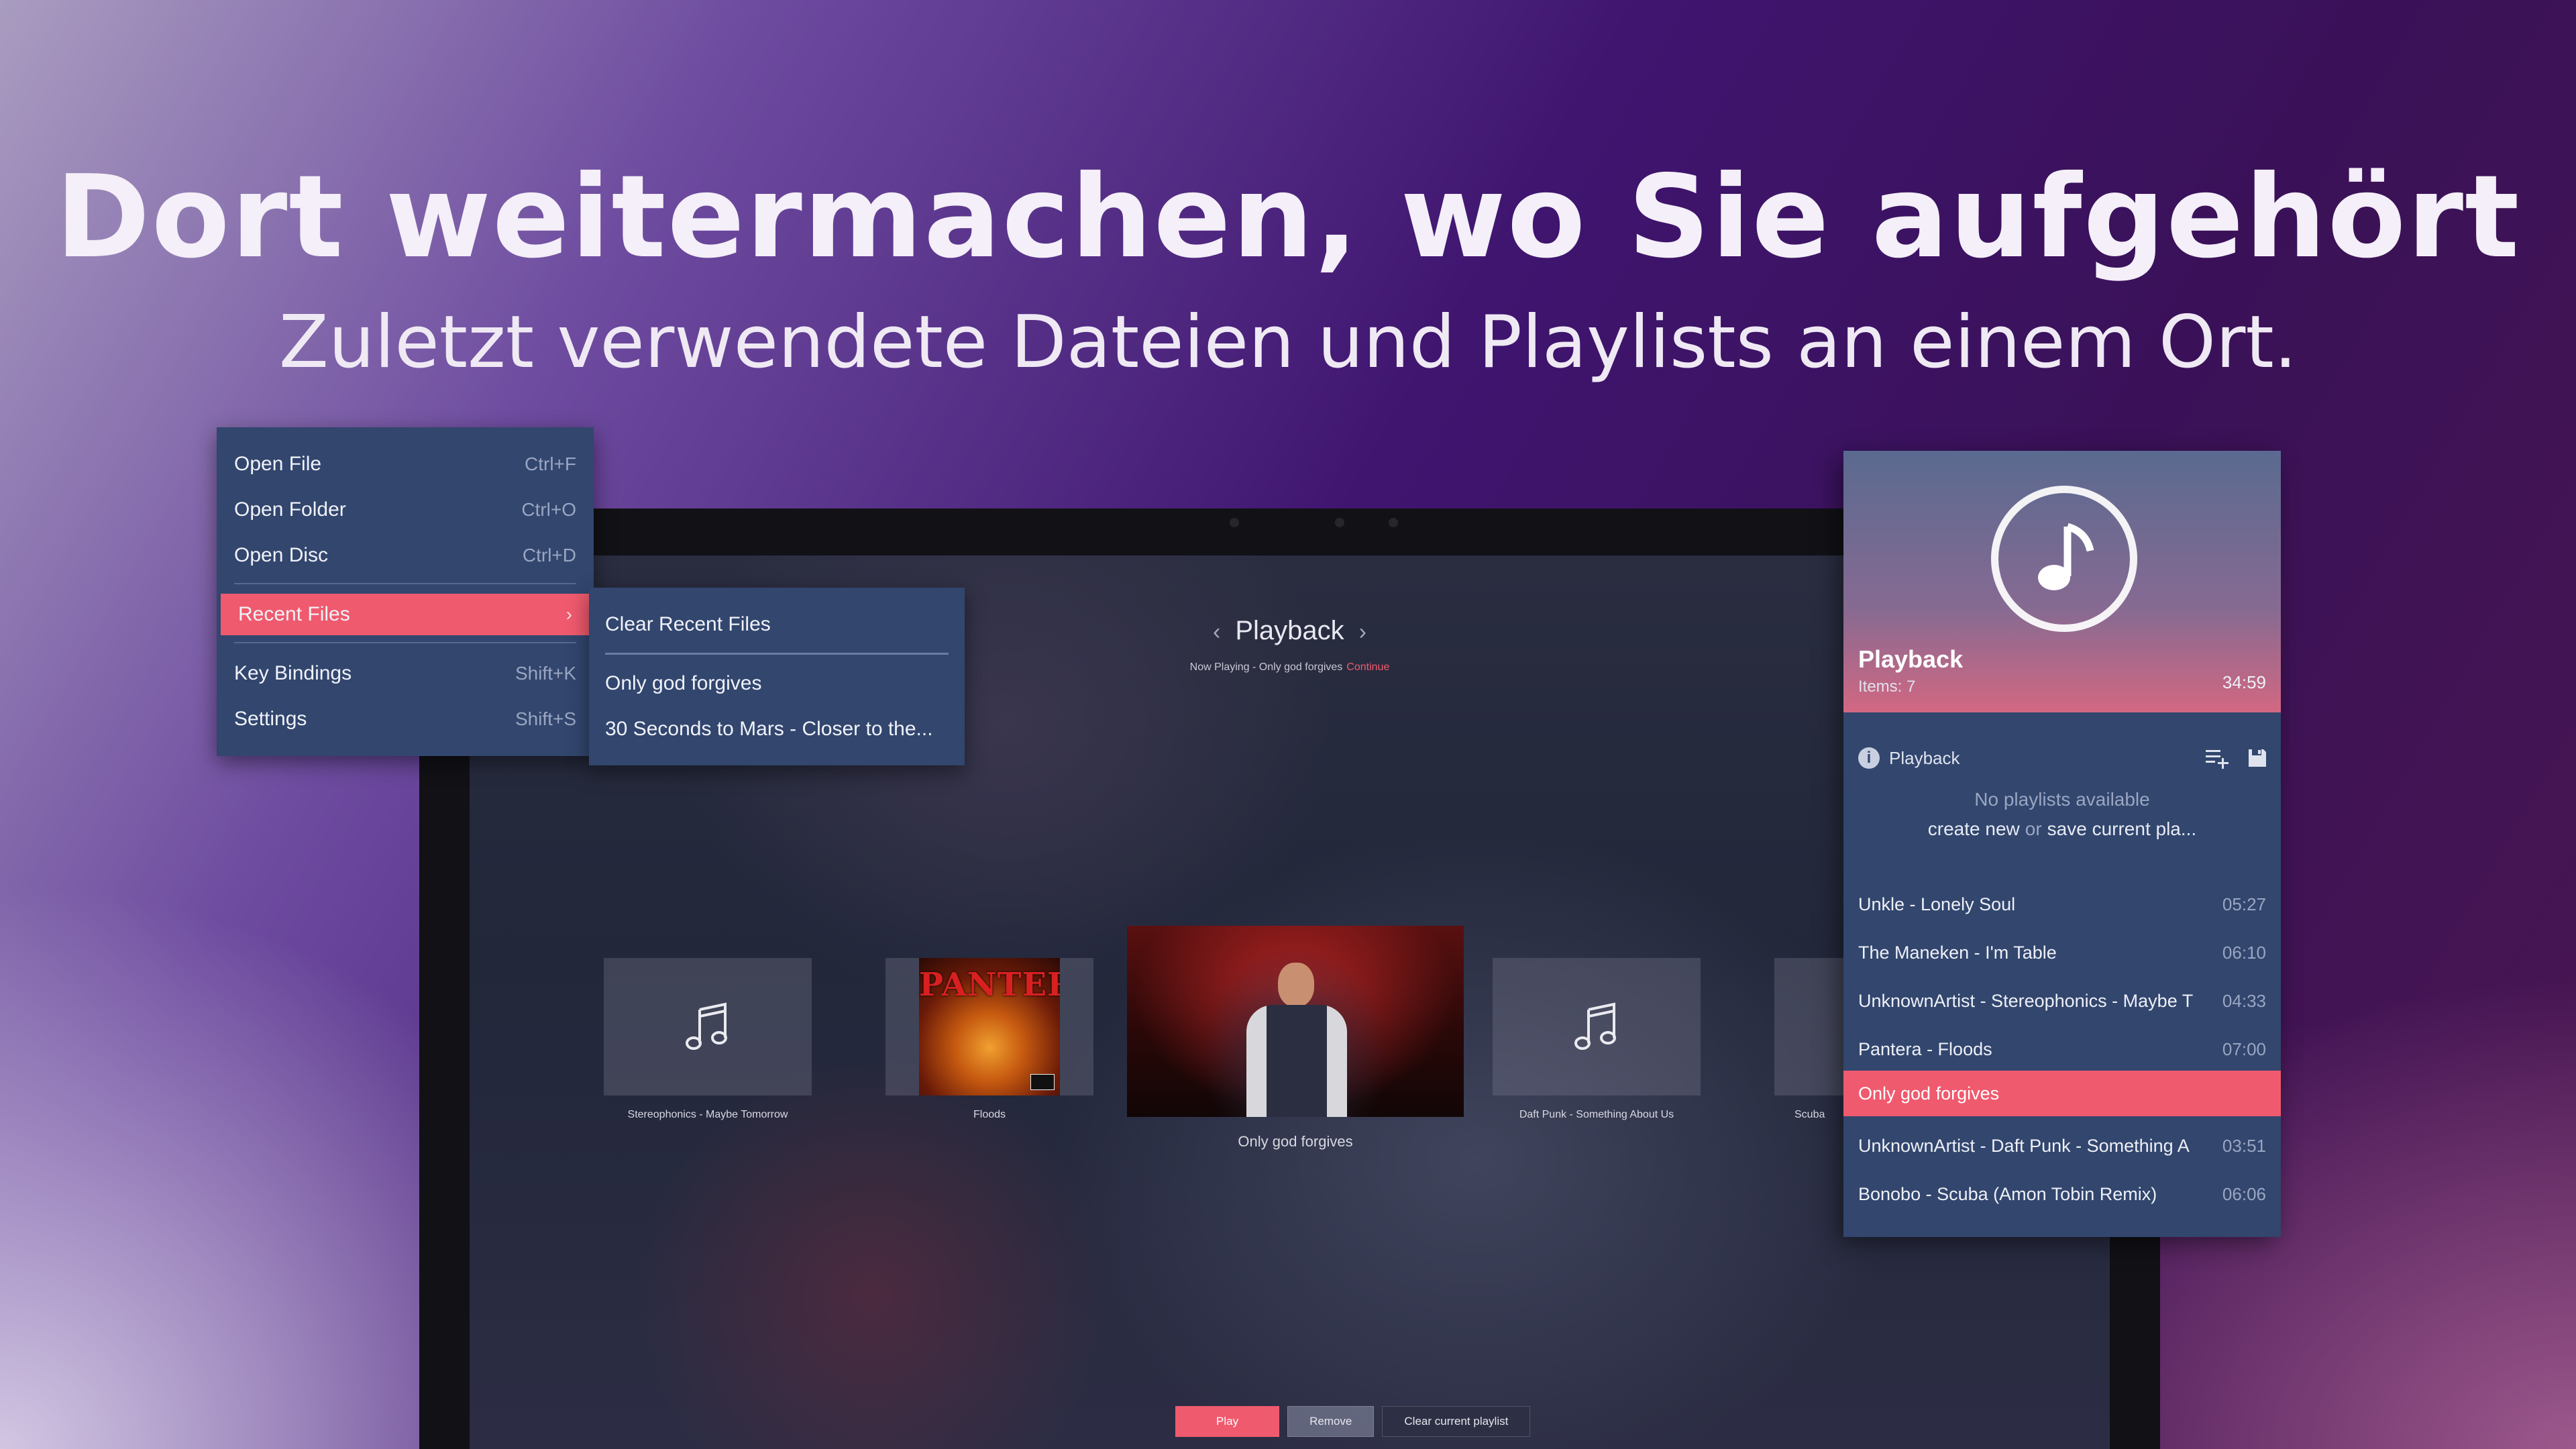 Image resolution: width=2576 pixels, height=1449 pixels. I want to click on media-card-current: Only god forgives, so click(1295, 1038).